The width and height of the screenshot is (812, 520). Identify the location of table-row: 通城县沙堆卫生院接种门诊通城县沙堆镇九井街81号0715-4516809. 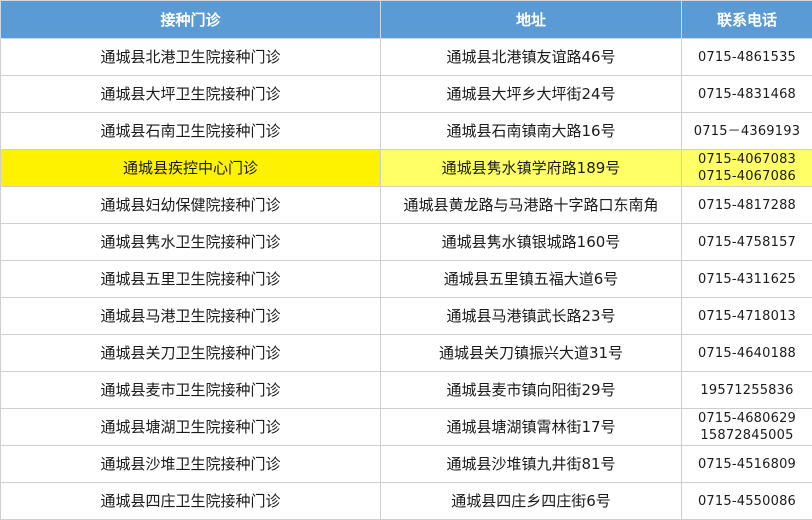
(406, 464).